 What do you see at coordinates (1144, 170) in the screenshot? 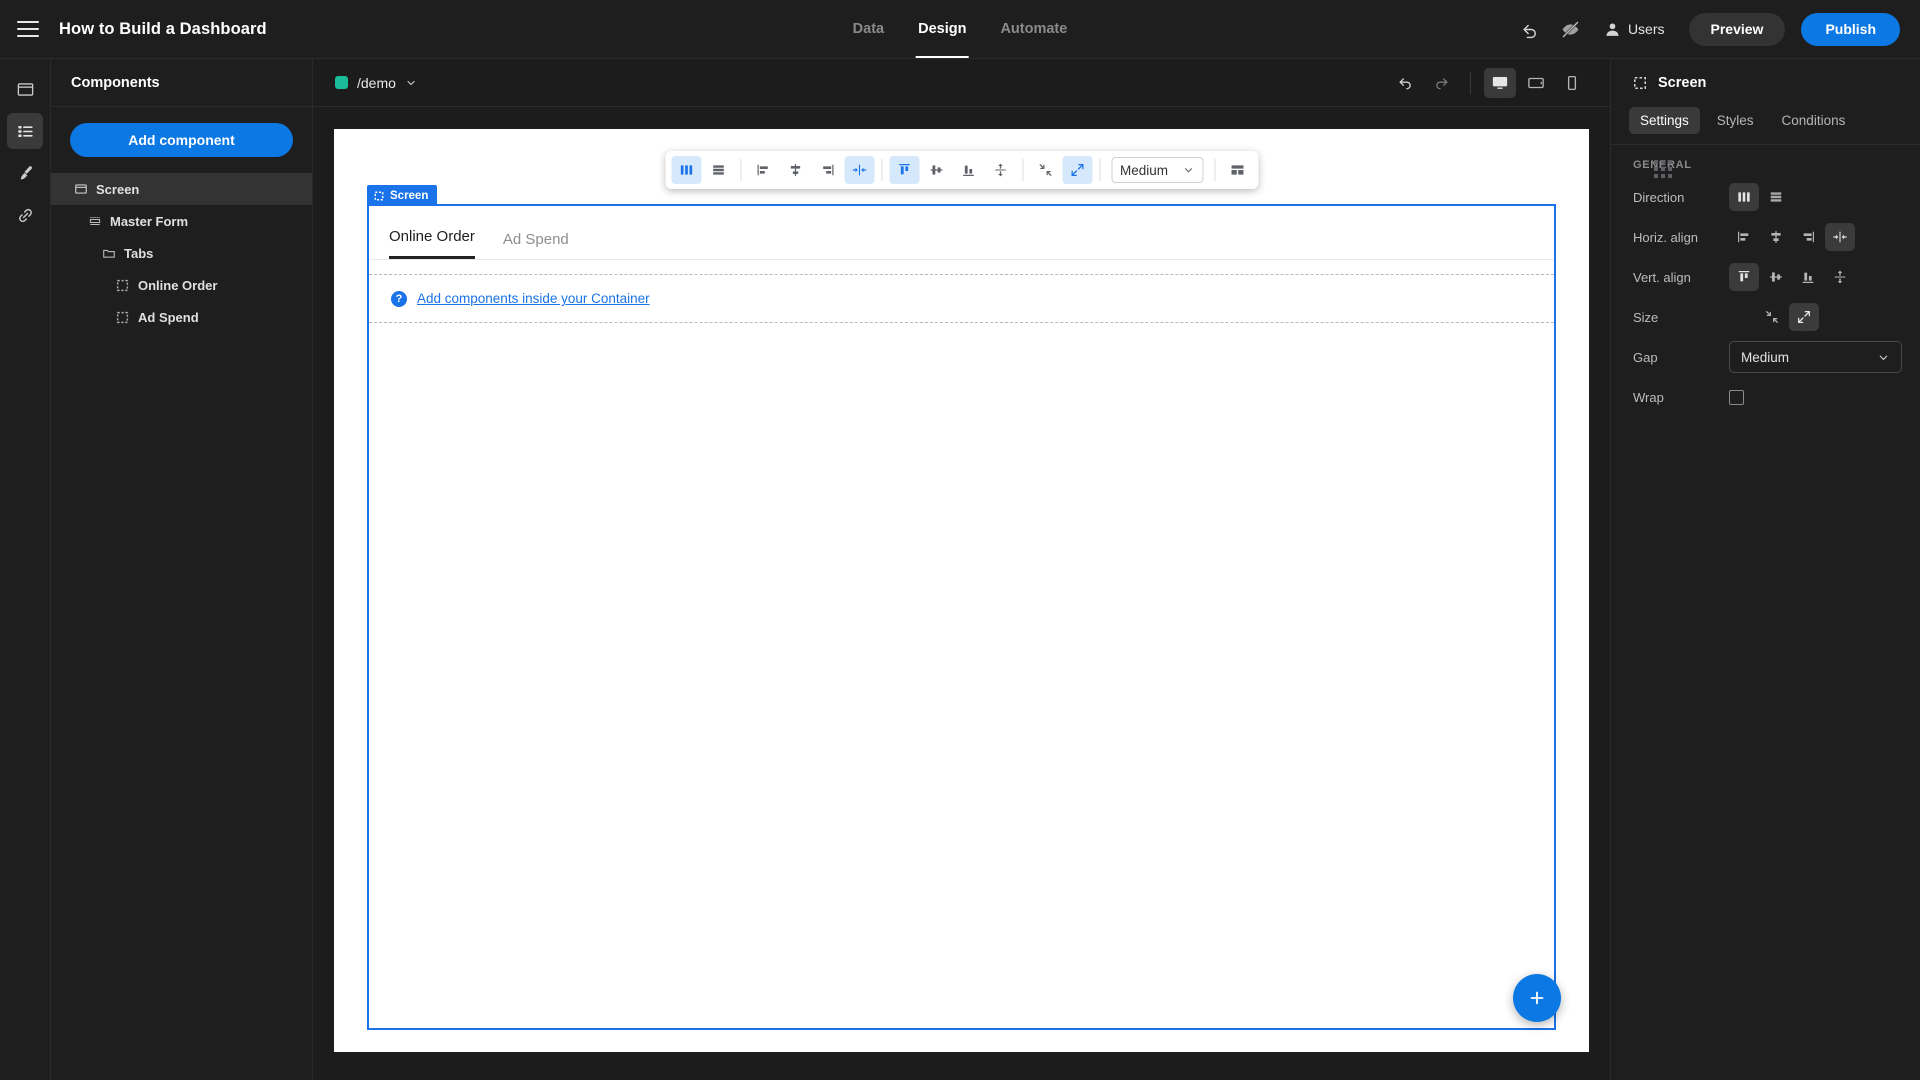
I see `gap-select-value: Medium` at bounding box center [1144, 170].